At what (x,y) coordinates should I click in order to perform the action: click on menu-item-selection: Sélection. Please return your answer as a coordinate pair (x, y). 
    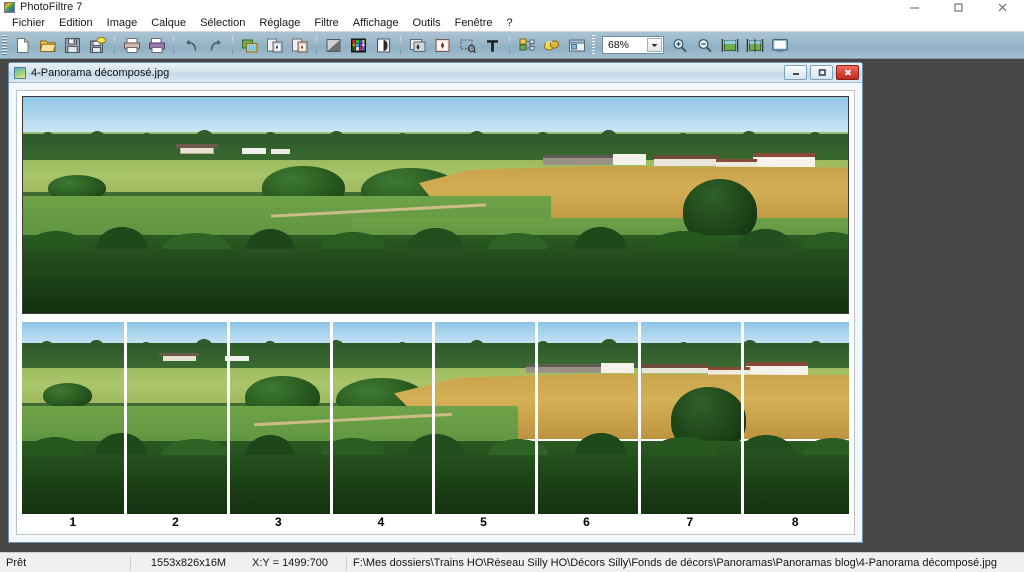
    Looking at the image, I should click on (222, 23).